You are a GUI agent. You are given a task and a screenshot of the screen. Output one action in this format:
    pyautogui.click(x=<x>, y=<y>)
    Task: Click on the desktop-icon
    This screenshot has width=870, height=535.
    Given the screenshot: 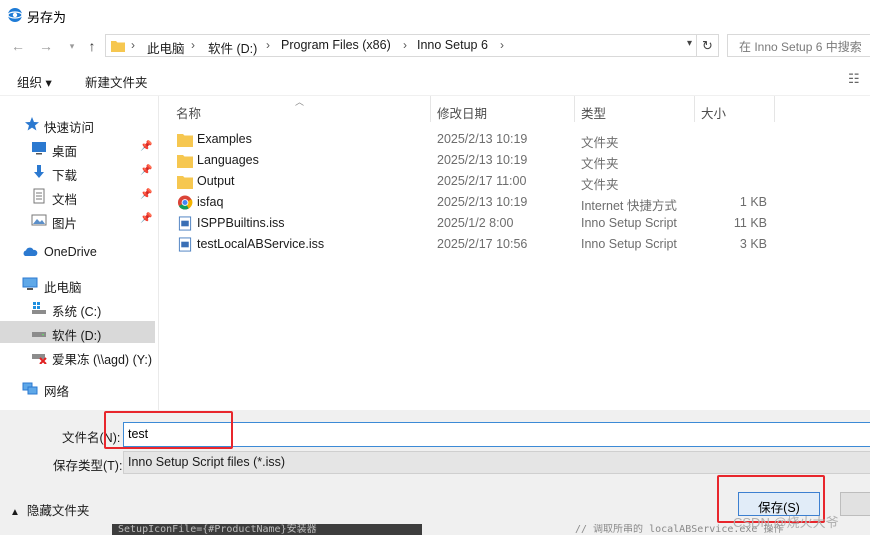 What is the action you would take?
    pyautogui.click(x=39, y=148)
    